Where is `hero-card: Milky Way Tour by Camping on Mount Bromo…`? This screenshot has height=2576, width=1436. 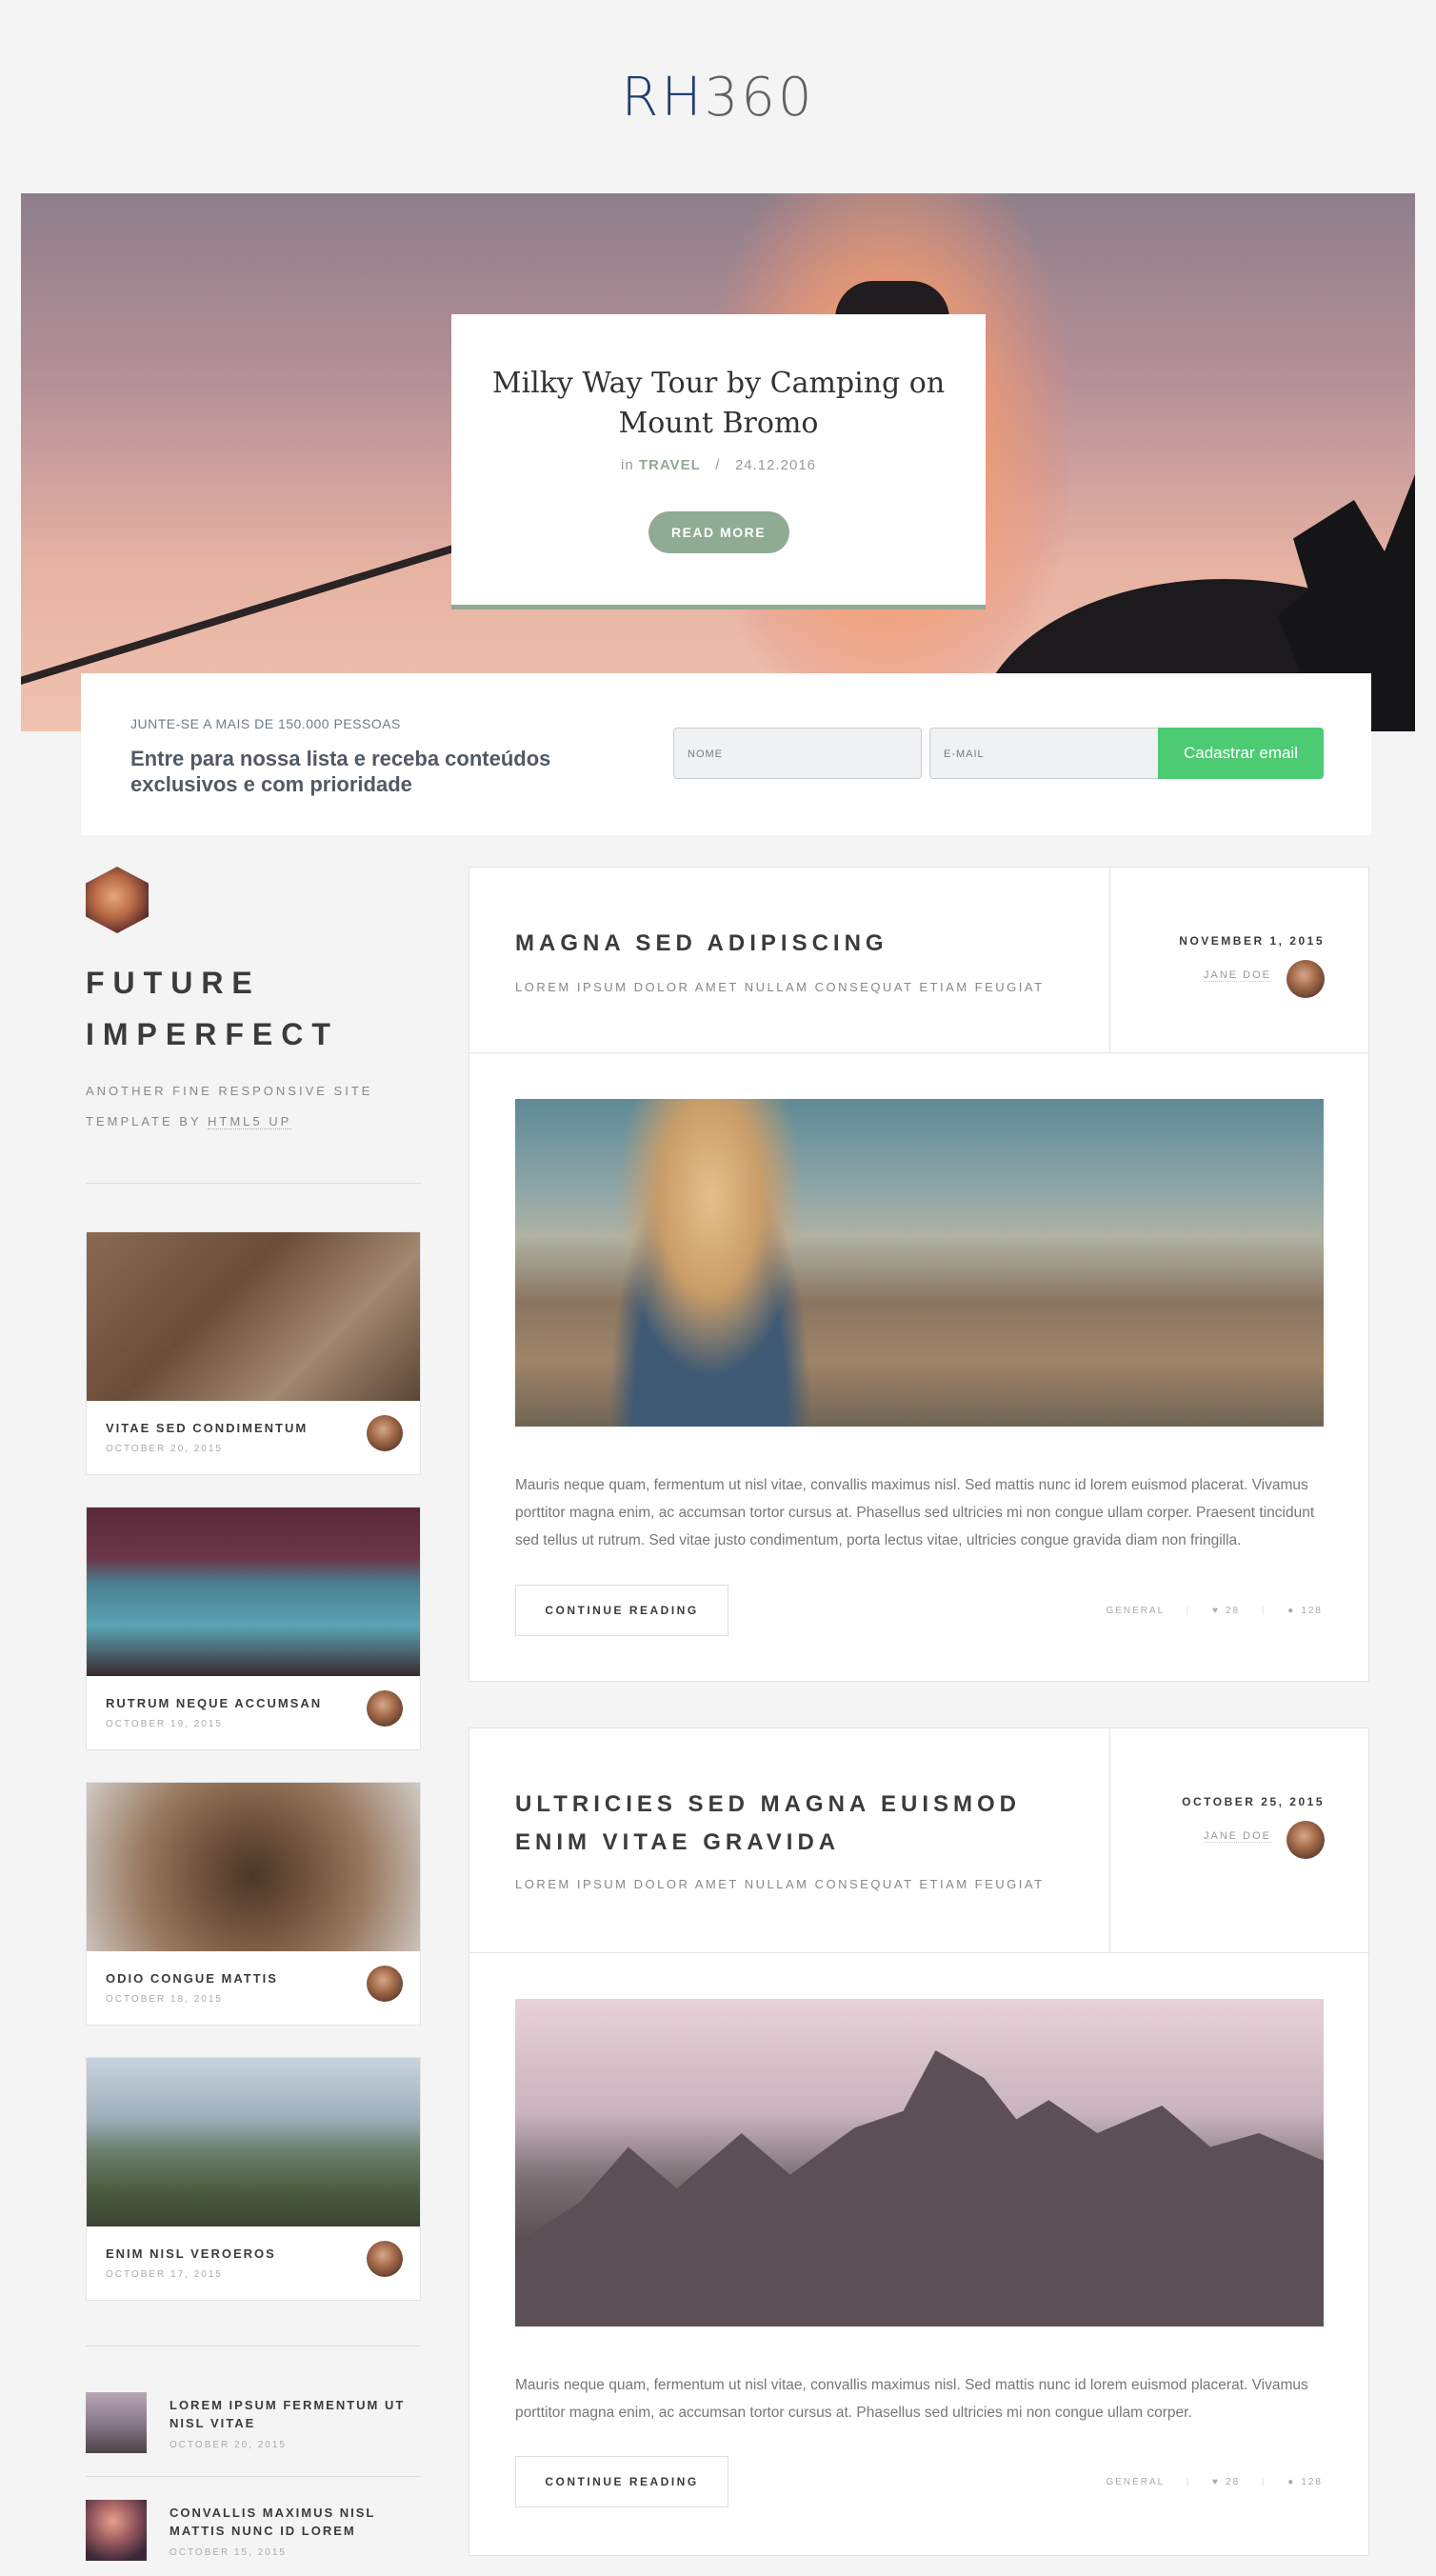
hero-card: Milky Way Tour by Camping on Mount Bromo… is located at coordinates (718, 461).